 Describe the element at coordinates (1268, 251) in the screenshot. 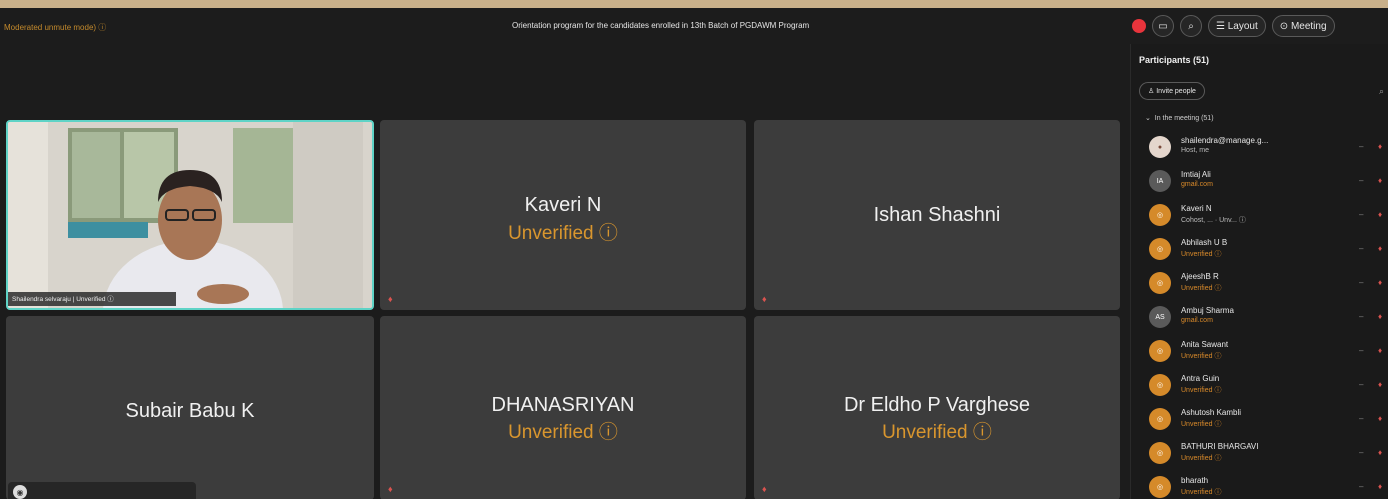

I see `list-item: ◎ Abhilash U B Unverified ⓘ – ♦` at that location.